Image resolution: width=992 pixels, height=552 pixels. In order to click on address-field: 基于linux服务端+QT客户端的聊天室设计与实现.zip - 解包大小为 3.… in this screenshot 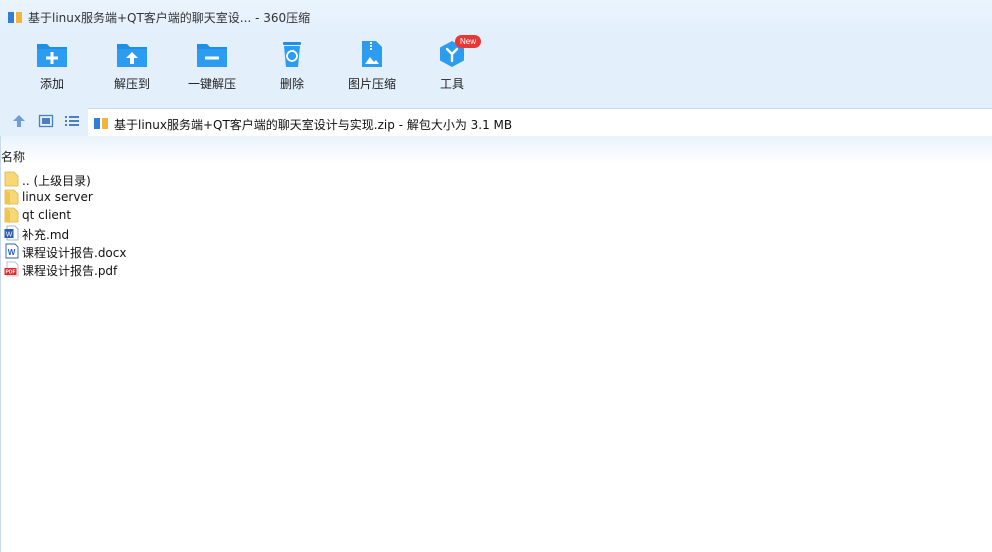, I will do `click(540, 122)`.